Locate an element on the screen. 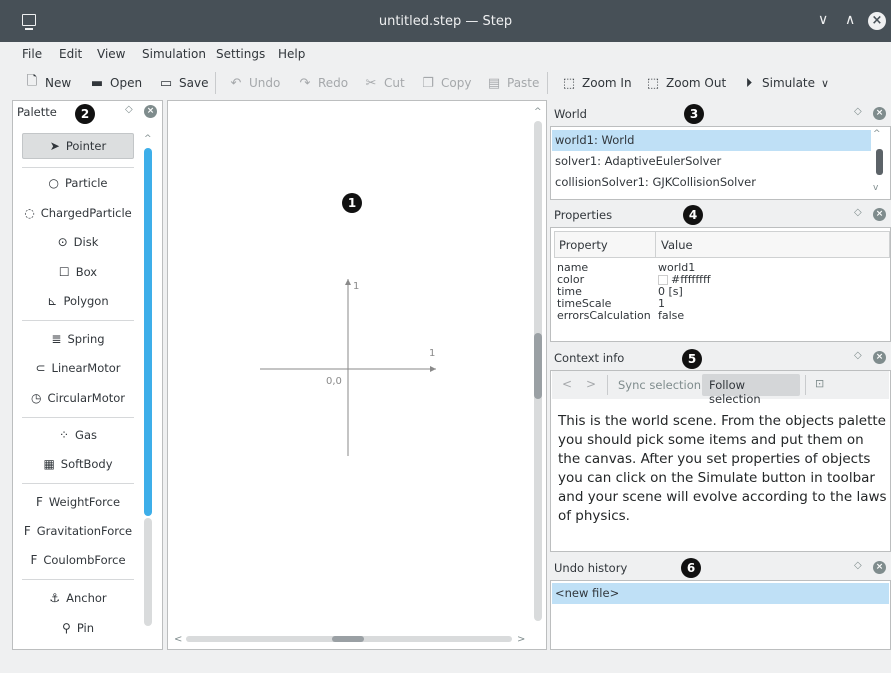 This screenshot has width=891, height=673. palette-item-chargedparticle: ◌ ChargedParticle is located at coordinates (78, 213).